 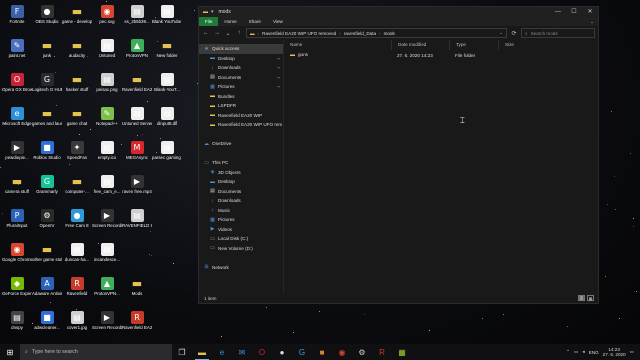 What do you see at coordinates (241, 182) in the screenshot?
I see `sidebar-item: ▬ Desktop` at bounding box center [241, 182].